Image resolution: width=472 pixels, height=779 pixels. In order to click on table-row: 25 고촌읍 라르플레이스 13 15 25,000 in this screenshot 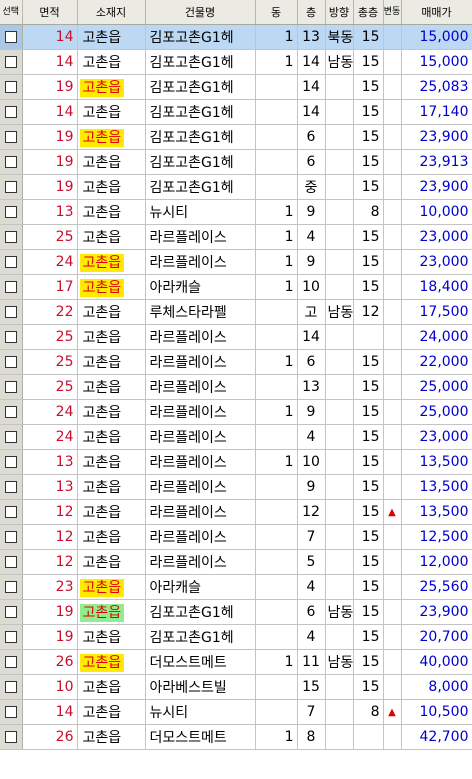, I will do `click(236, 387)`.